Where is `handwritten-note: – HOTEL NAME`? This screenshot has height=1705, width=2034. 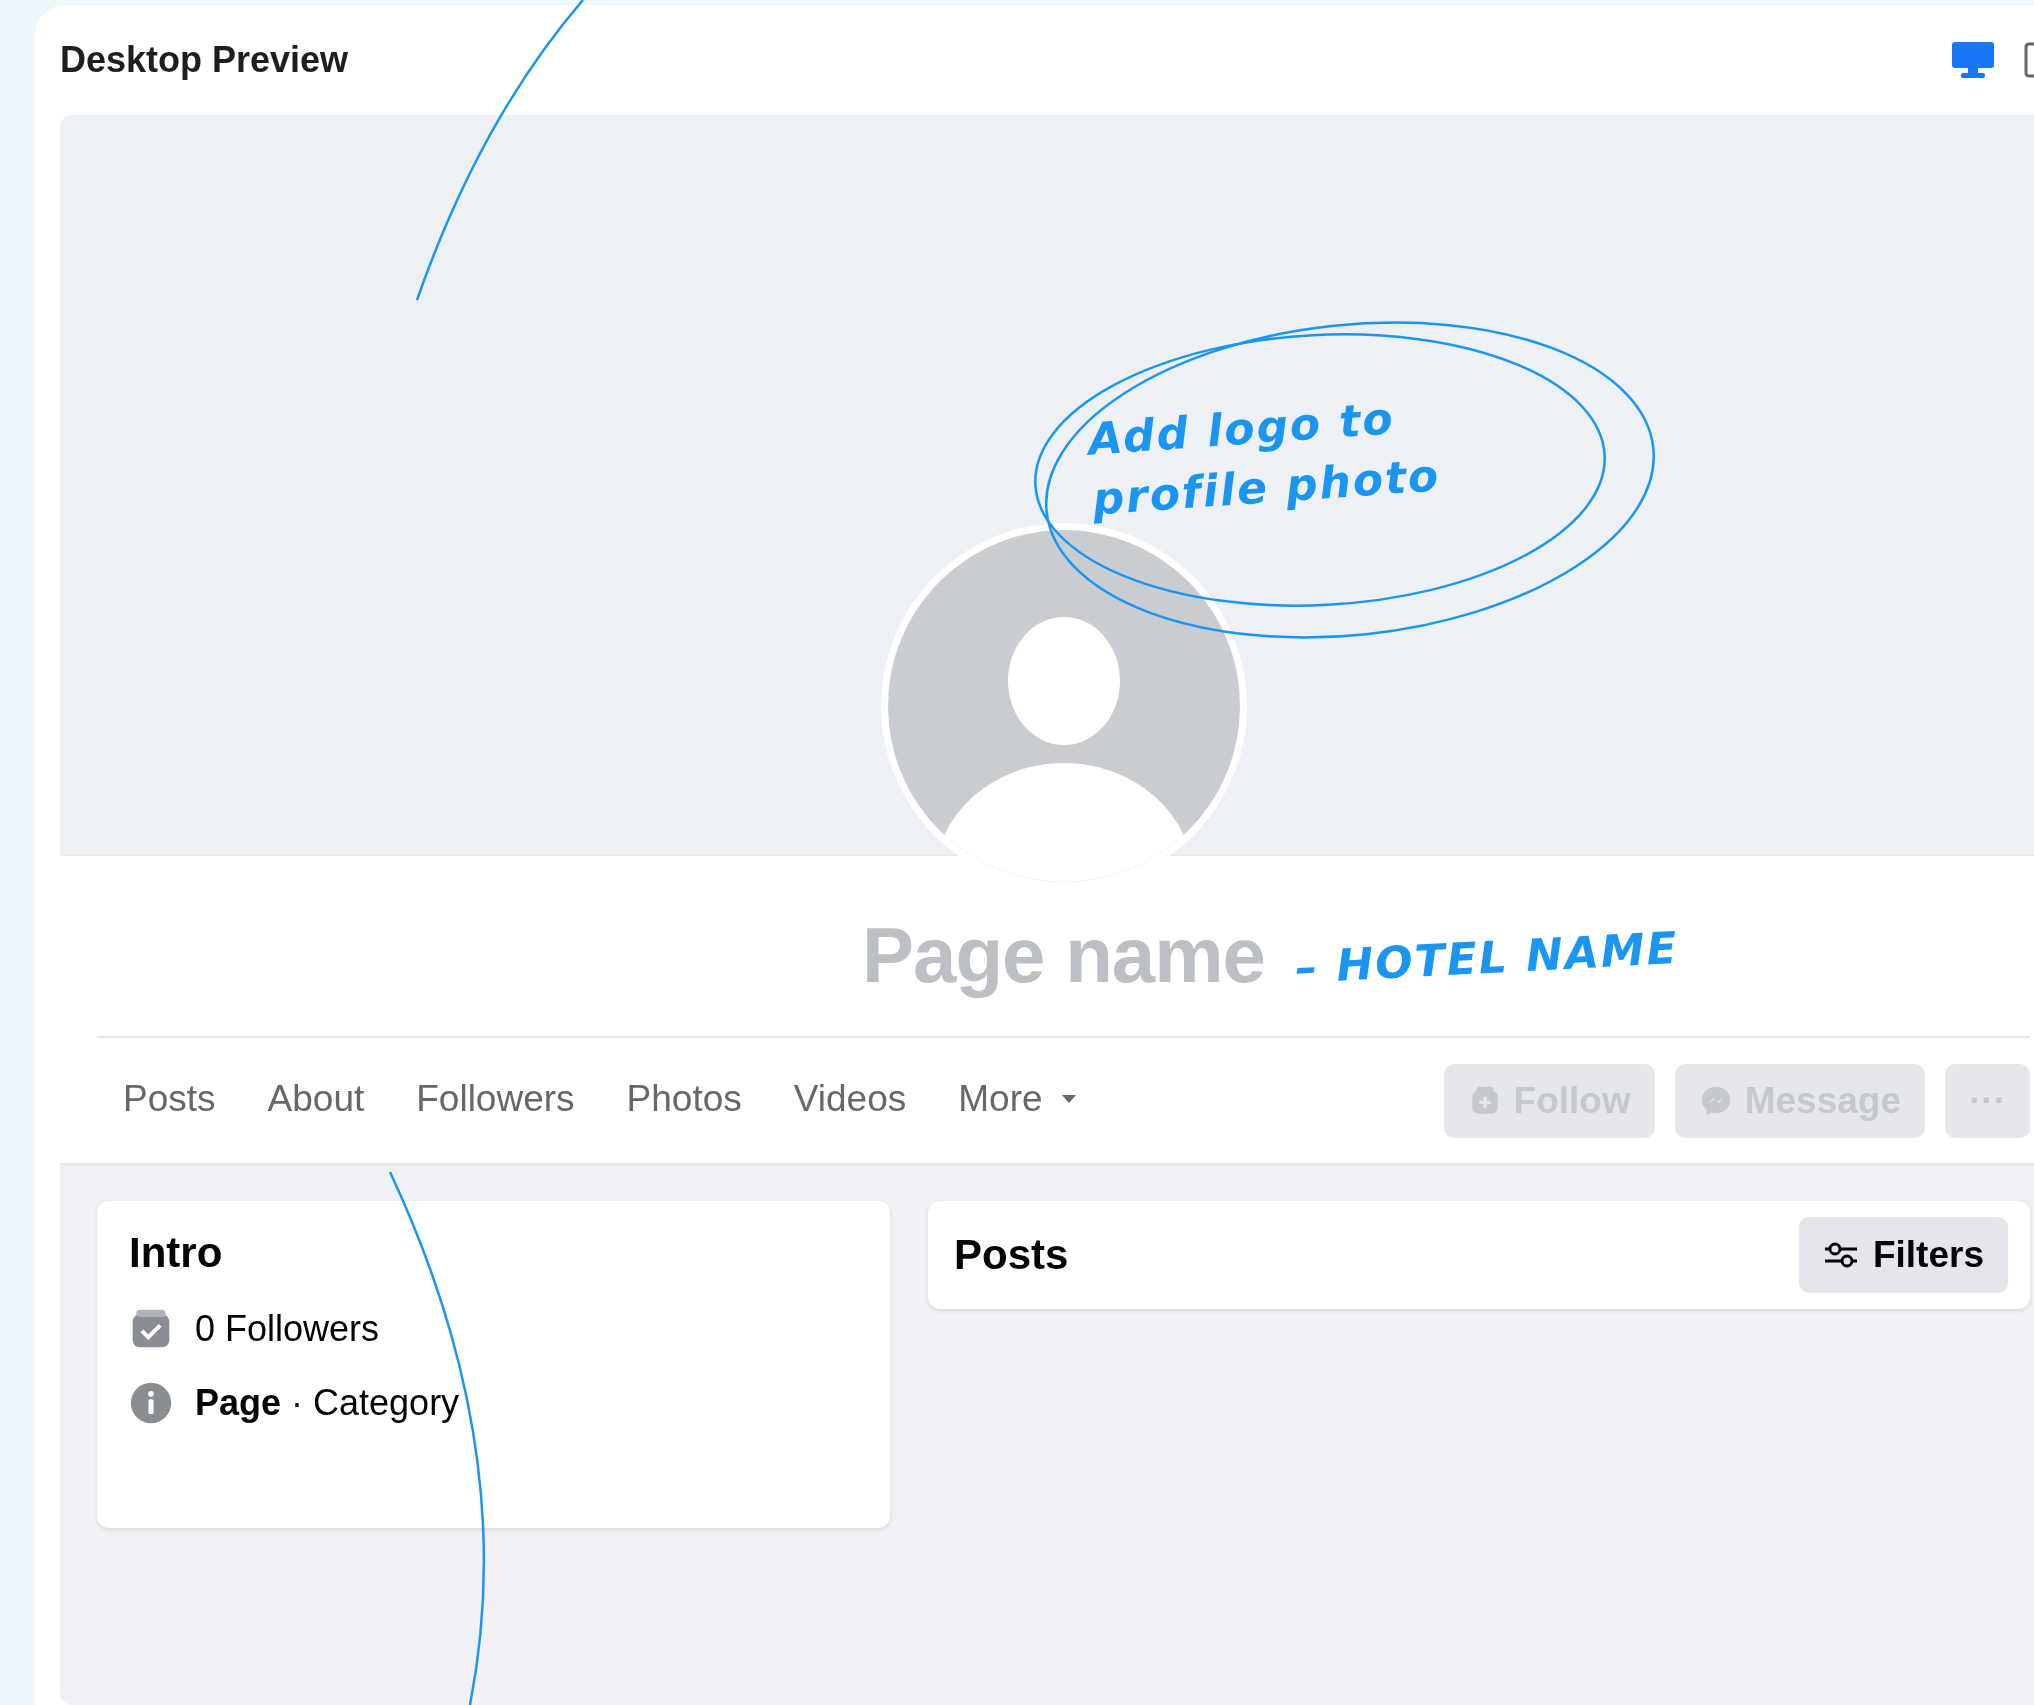
handwritten-note: – HOTEL NAME is located at coordinates (1486, 957).